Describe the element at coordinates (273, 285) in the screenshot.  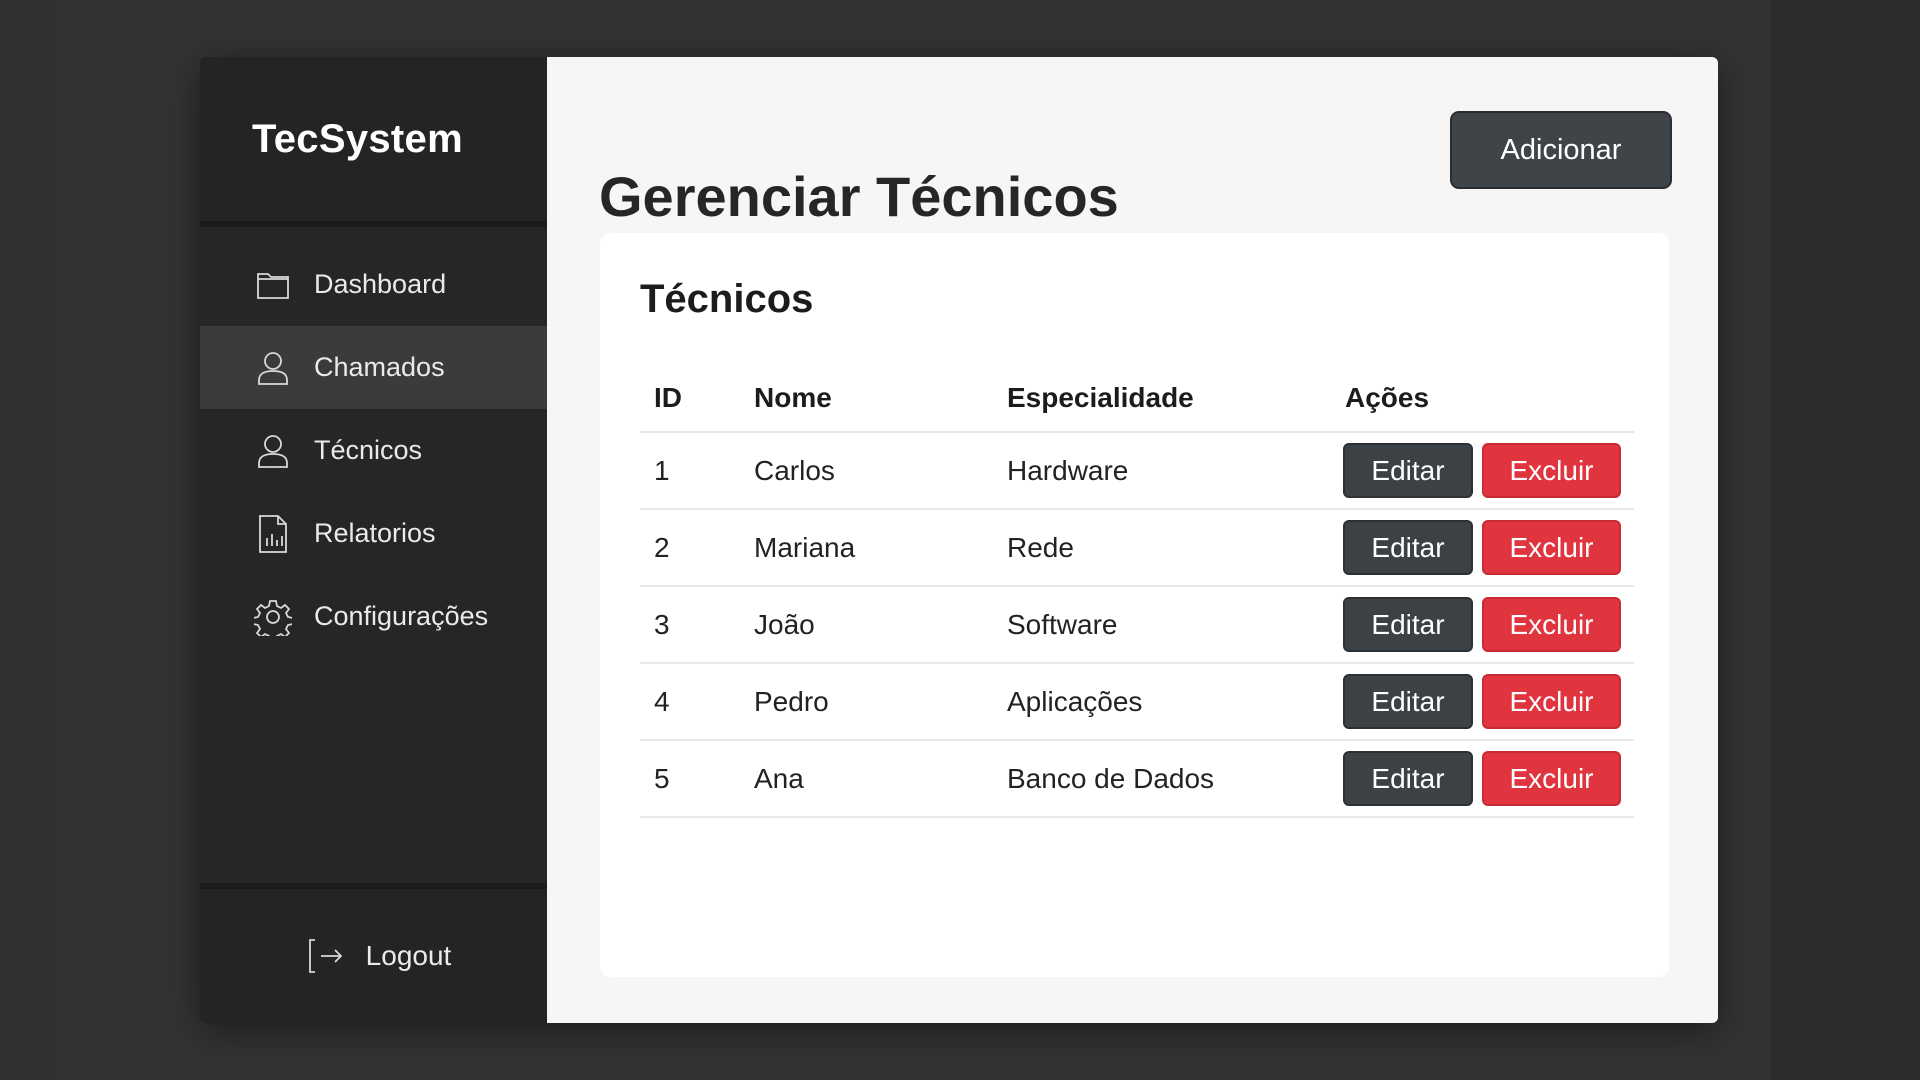
I see `folder-icon` at that location.